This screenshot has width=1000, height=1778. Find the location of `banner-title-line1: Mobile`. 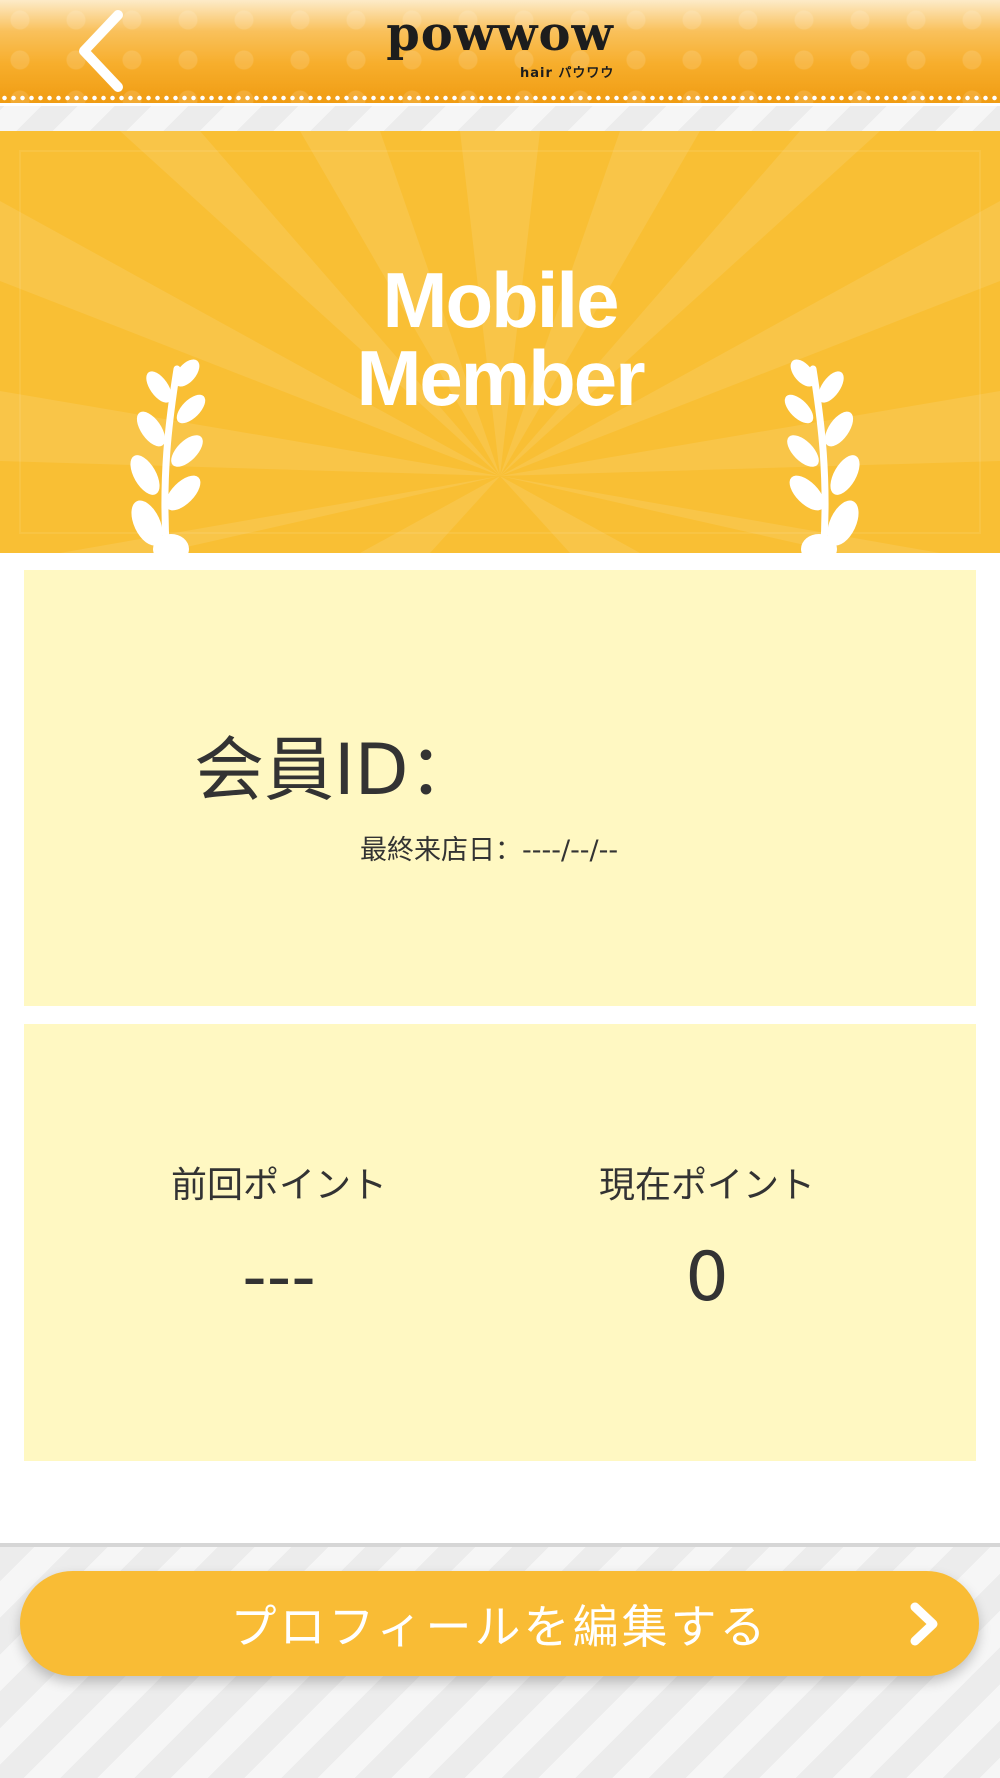

banner-title-line1: Mobile is located at coordinates (501, 300).